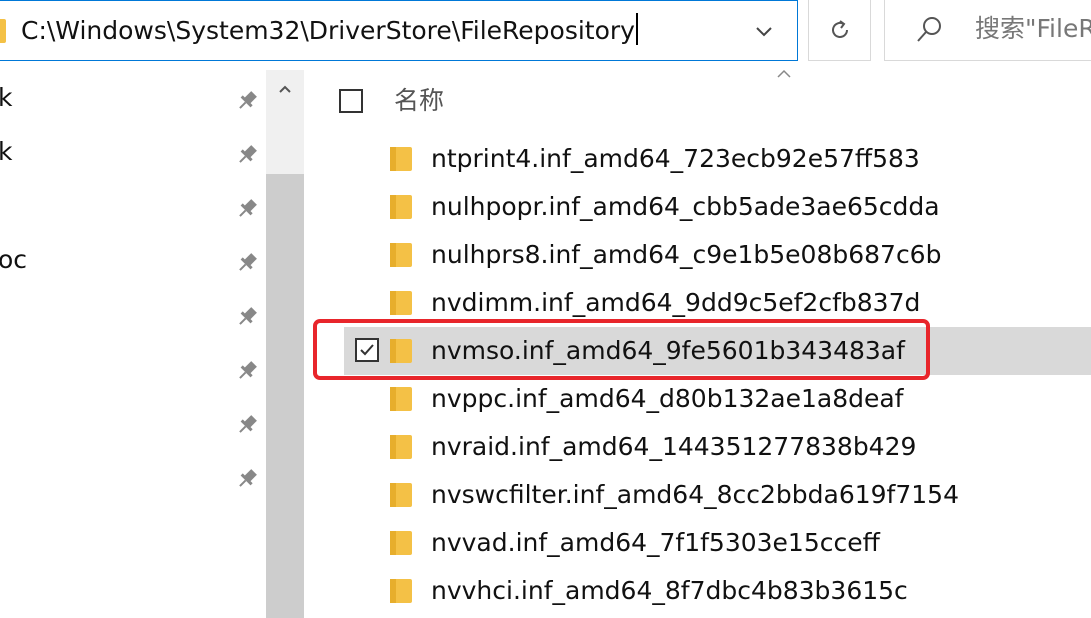  I want to click on file-name: nulhprs8.inf_amd64_c9e1b5e08b687c6b, so click(686, 254).